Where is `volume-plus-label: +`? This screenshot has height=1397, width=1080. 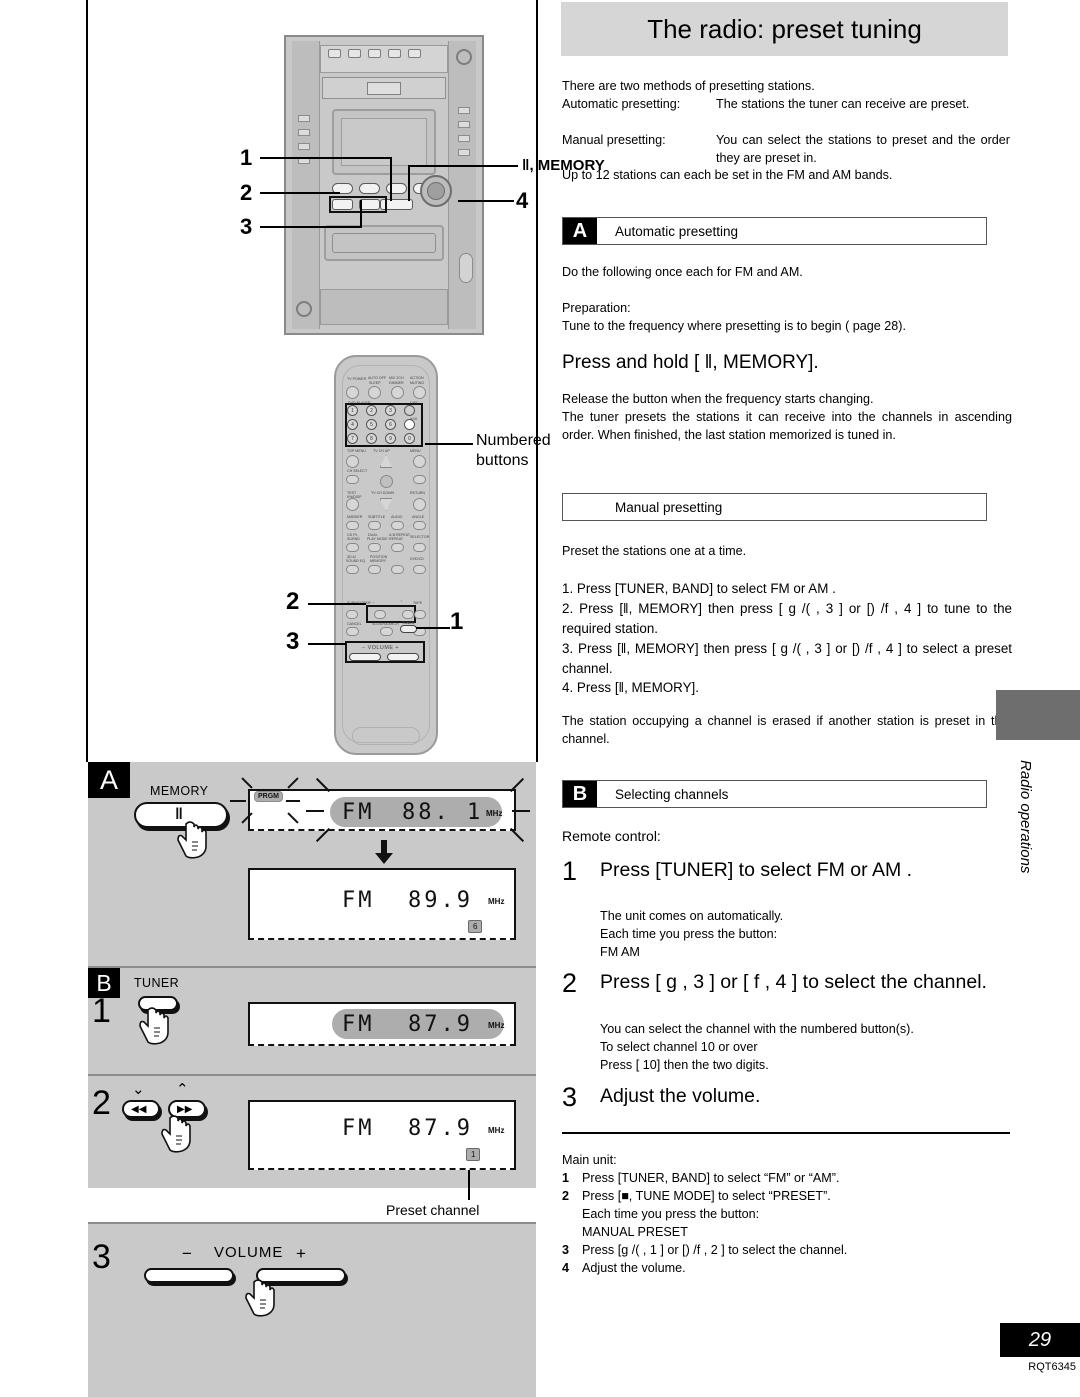 volume-plus-label: + is located at coordinates (301, 1253).